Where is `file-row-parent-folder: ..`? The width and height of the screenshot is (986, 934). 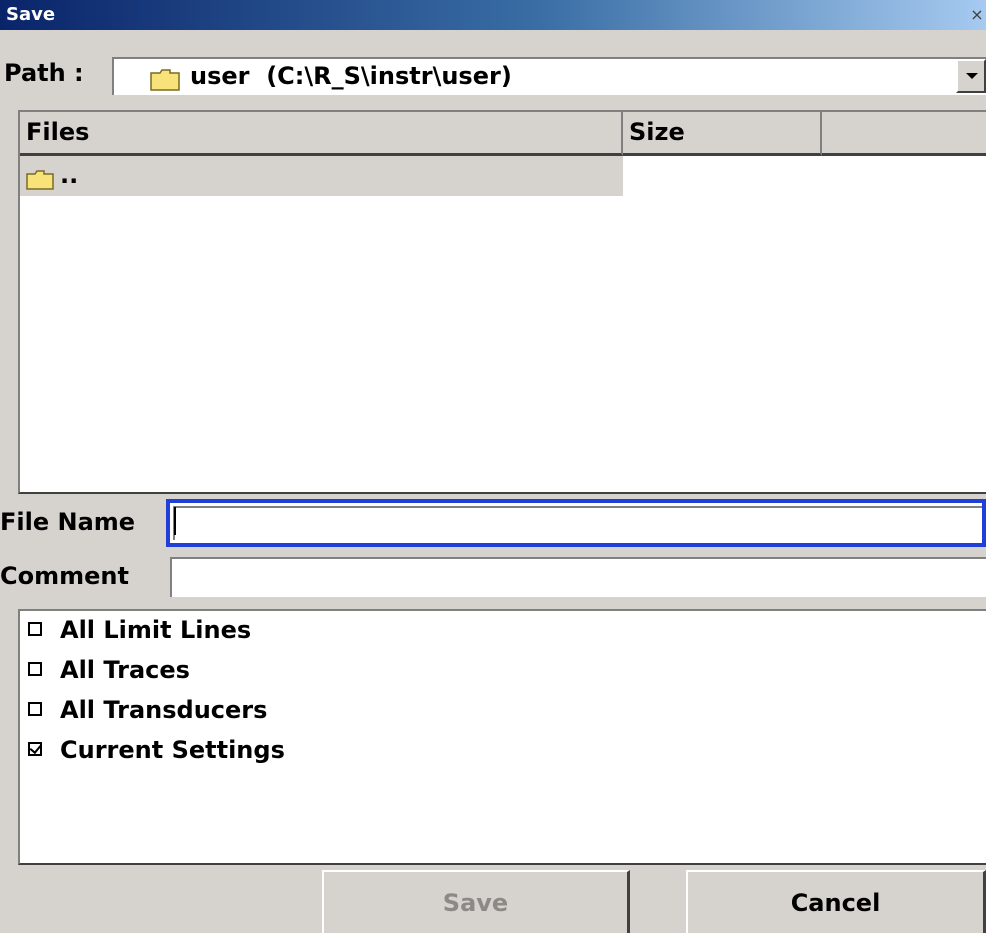 file-row-parent-folder: .. is located at coordinates (321, 176).